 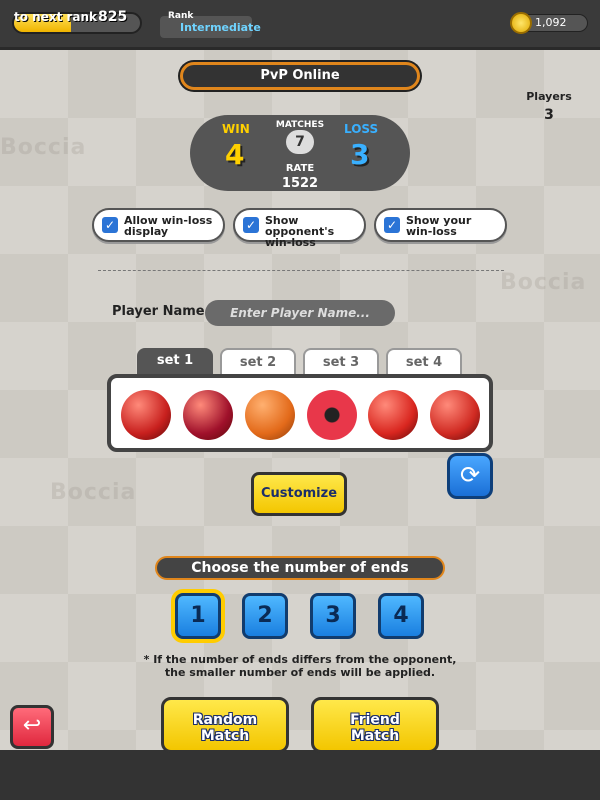 I want to click on coin-value: 1,092, so click(x=551, y=22).